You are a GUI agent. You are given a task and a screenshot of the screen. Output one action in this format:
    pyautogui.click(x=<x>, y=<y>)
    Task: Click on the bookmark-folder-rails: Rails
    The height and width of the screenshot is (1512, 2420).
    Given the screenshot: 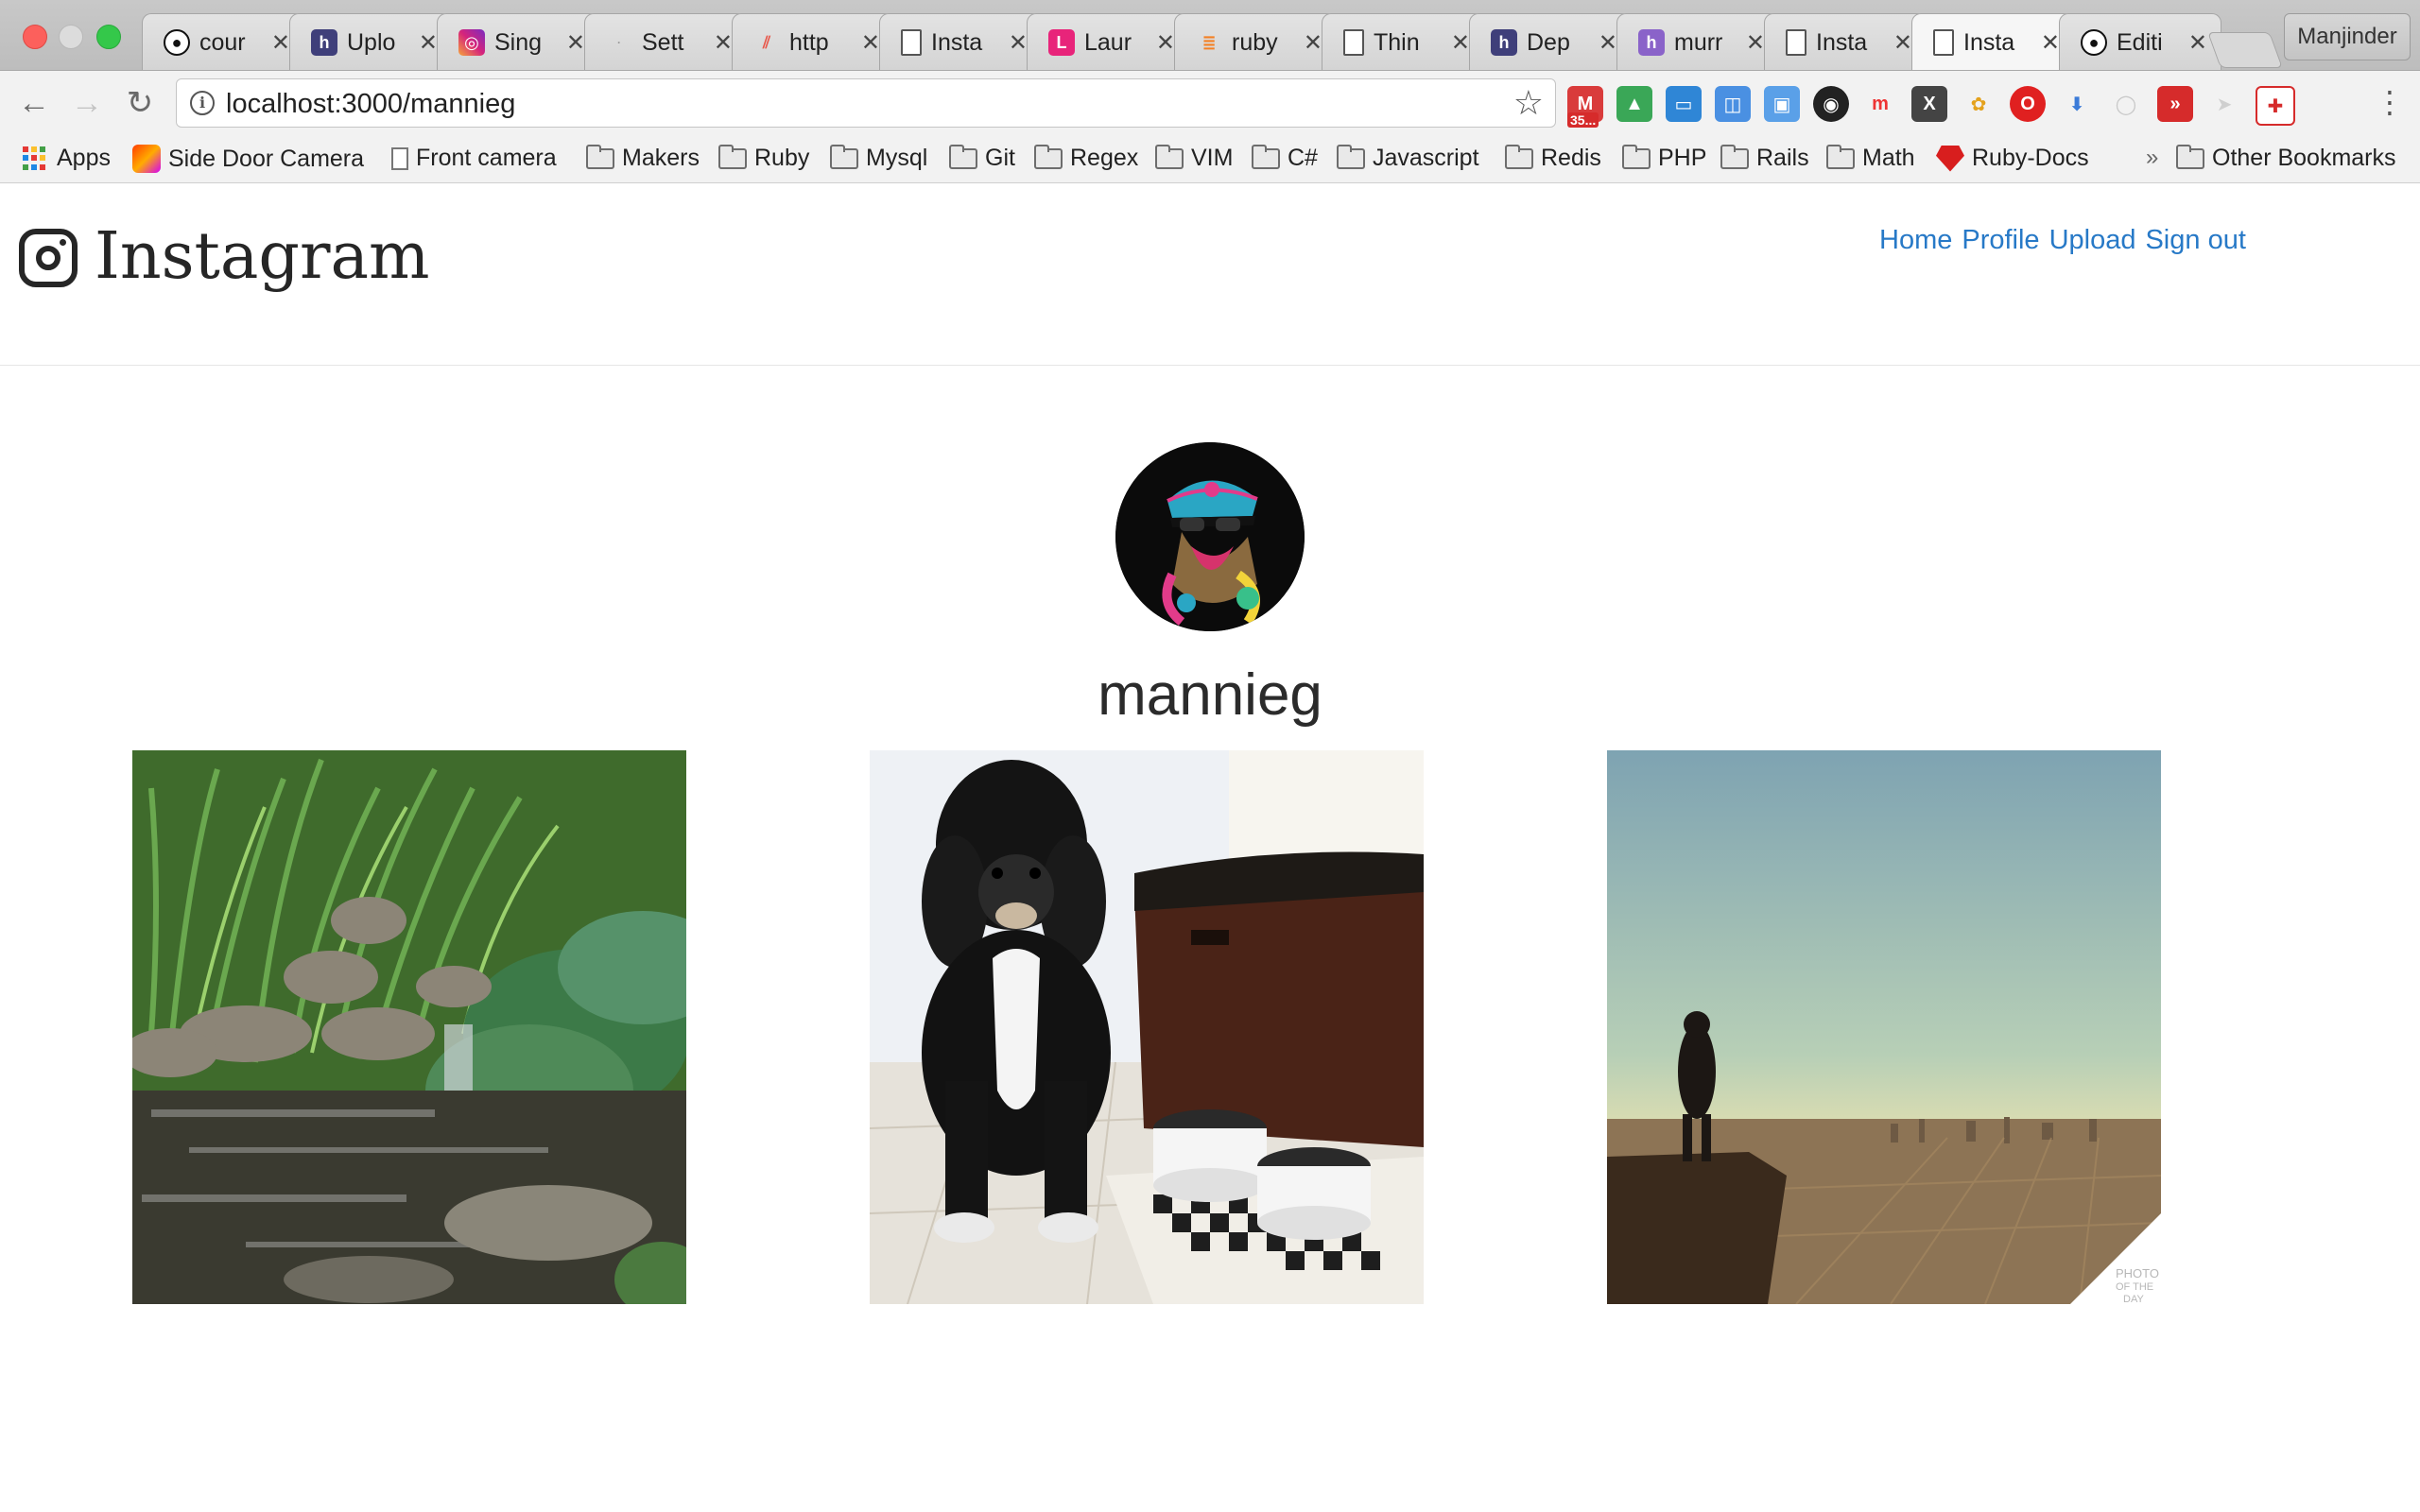 What is the action you would take?
    pyautogui.click(x=1765, y=158)
    